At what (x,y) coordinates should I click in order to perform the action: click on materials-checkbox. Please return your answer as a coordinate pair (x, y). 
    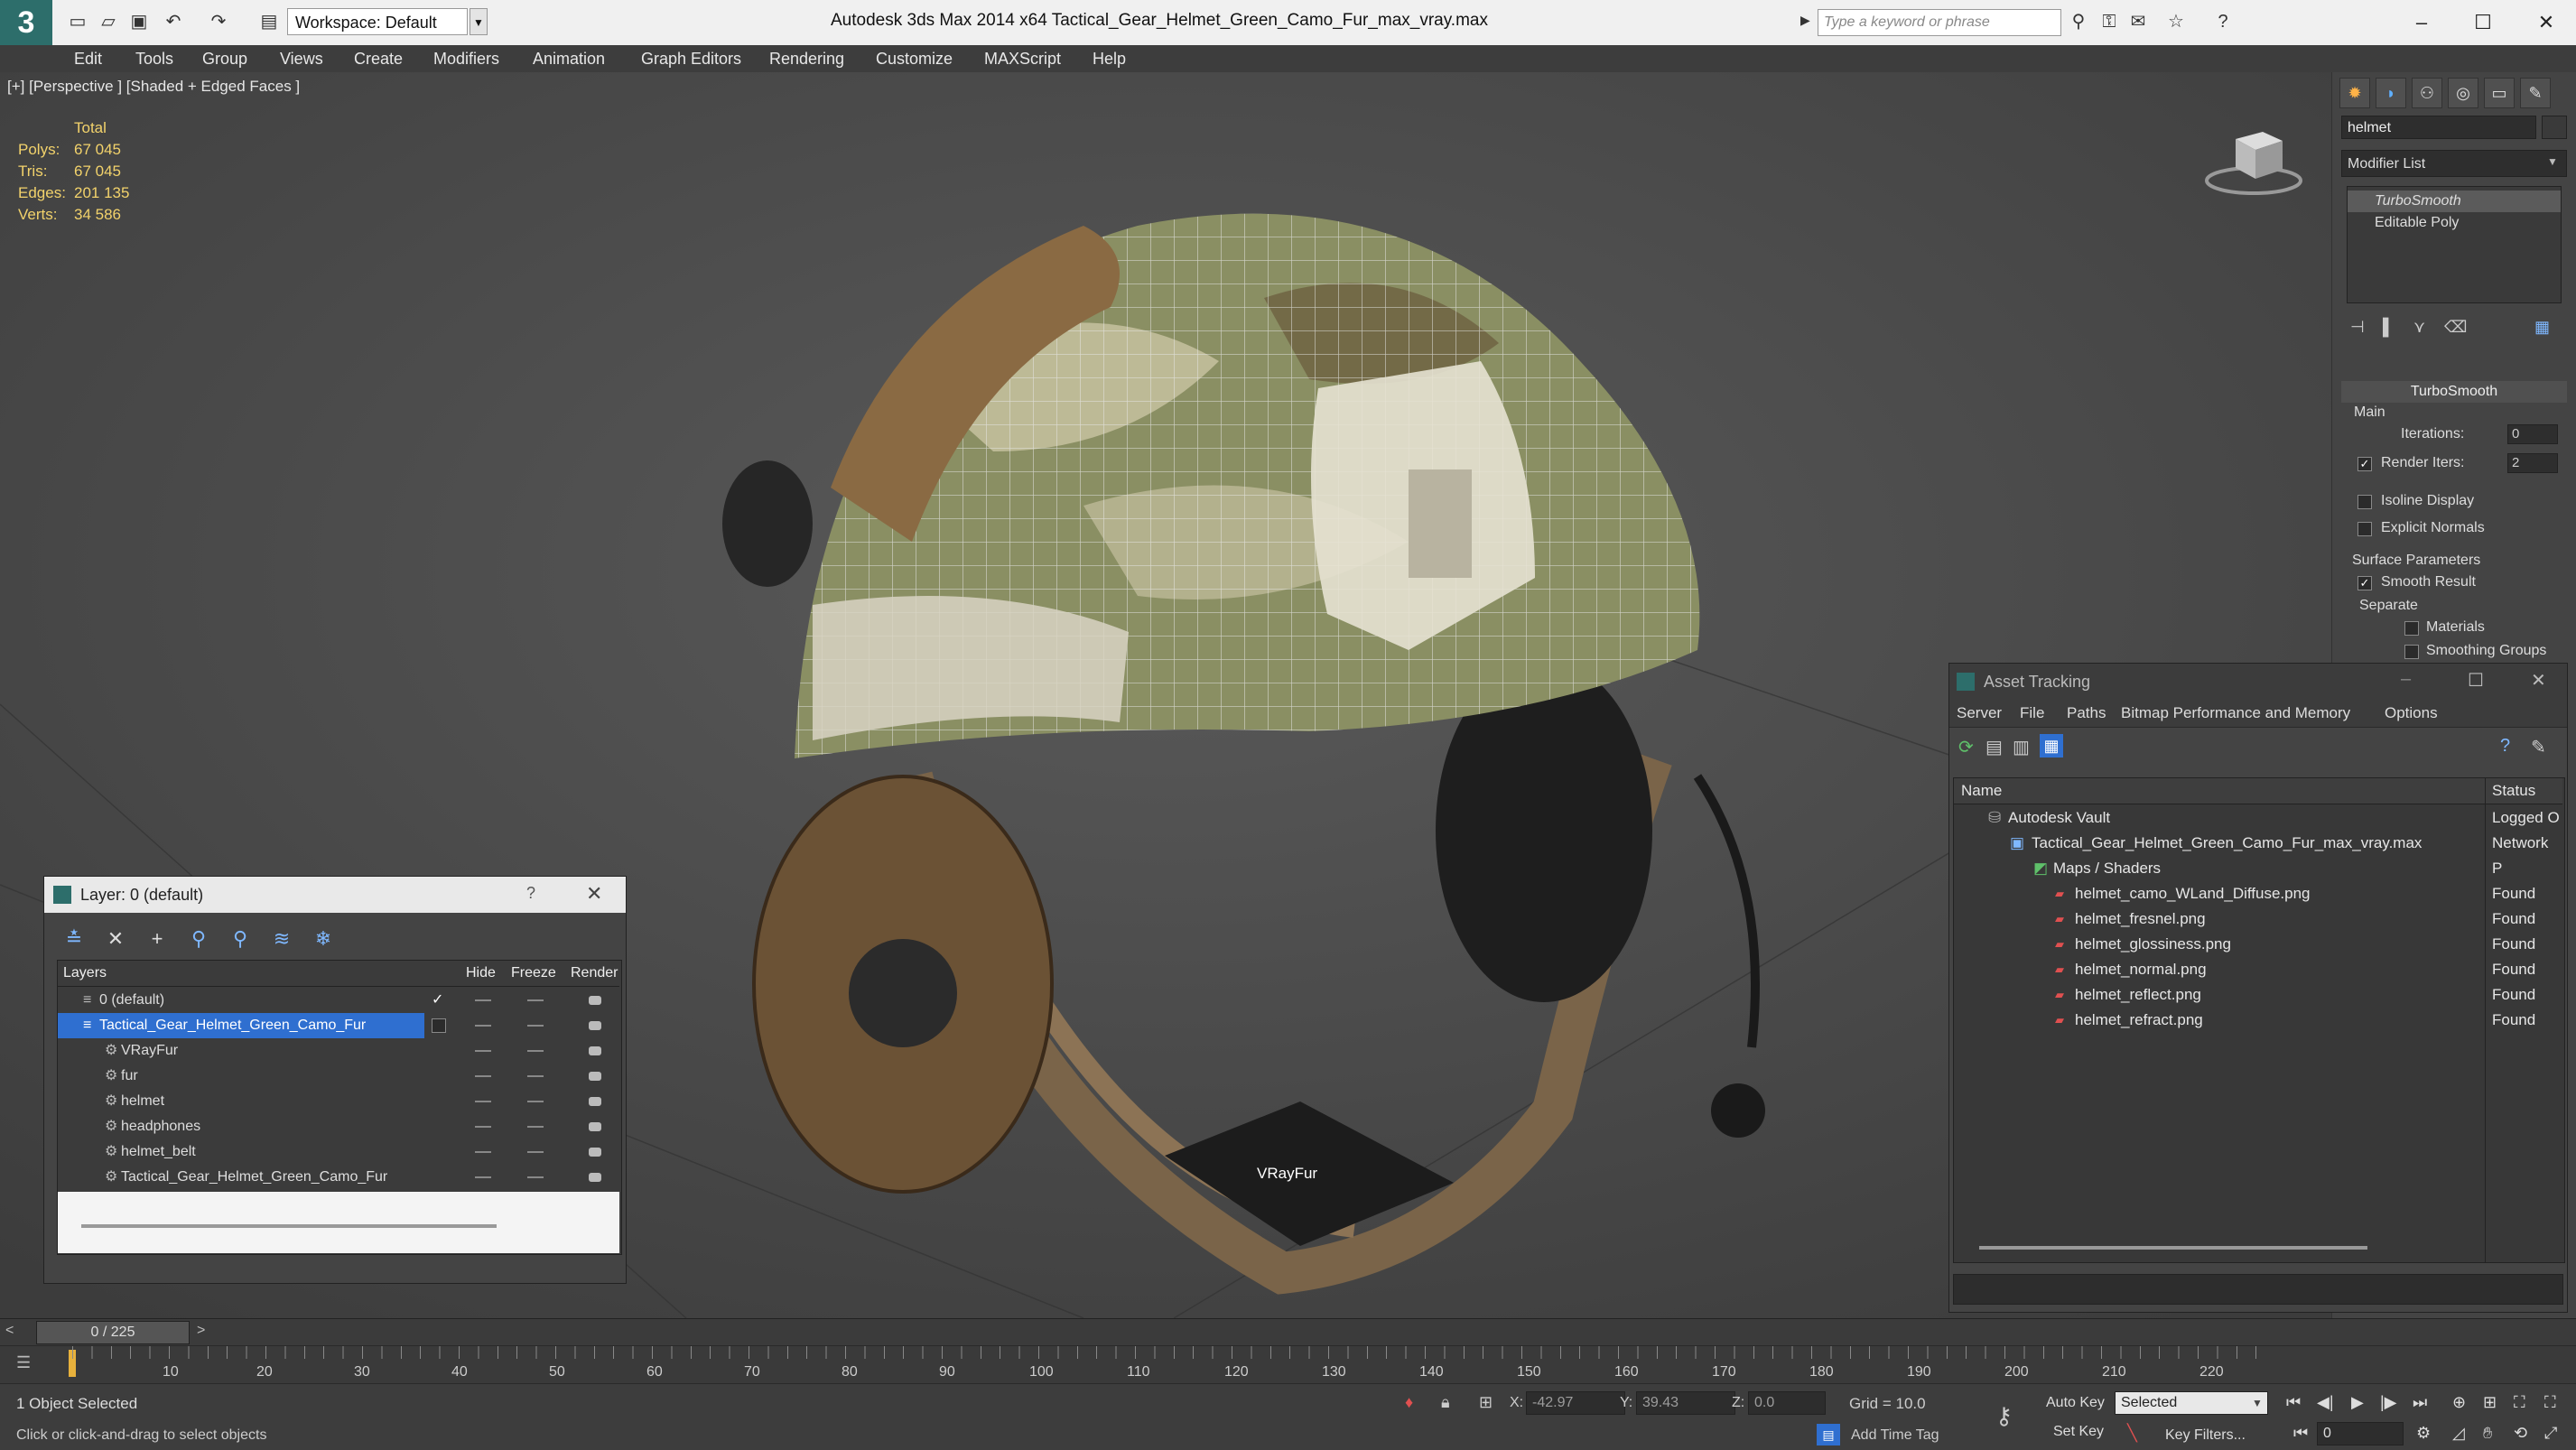
    Looking at the image, I should click on (2411, 628).